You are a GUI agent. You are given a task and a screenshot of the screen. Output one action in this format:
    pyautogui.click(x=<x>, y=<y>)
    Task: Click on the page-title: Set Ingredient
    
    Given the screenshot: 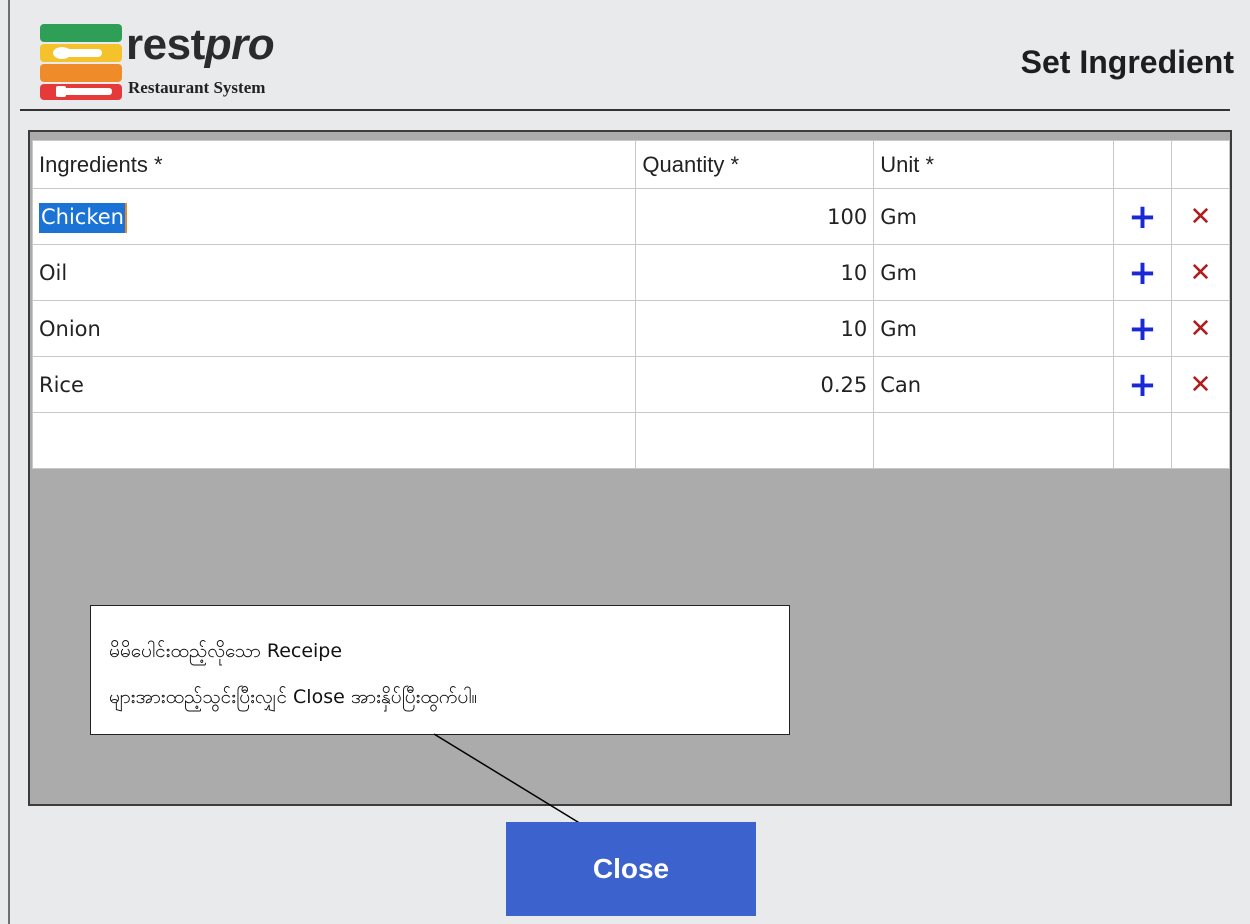 What is the action you would take?
    pyautogui.click(x=1127, y=62)
    